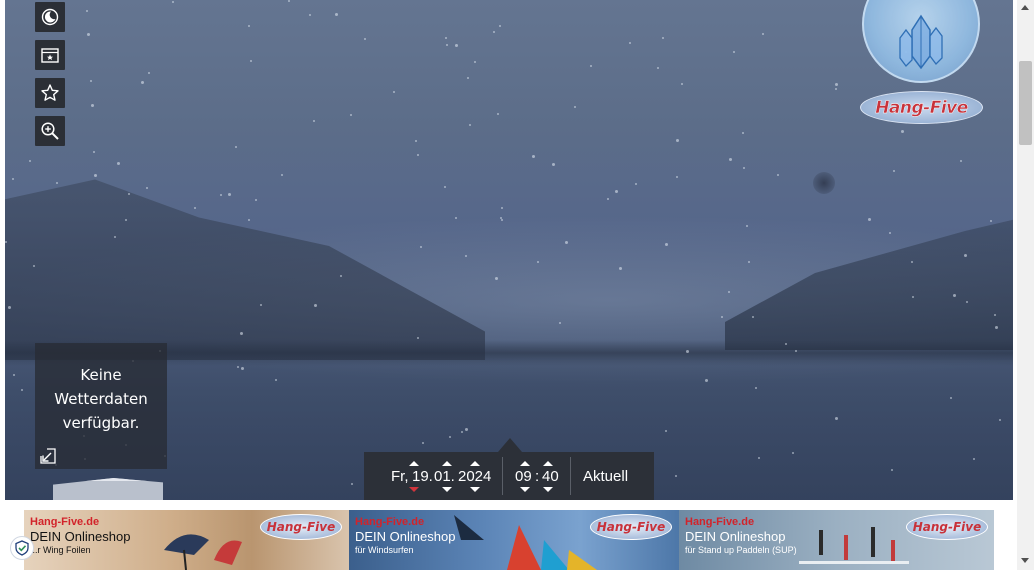 The width and height of the screenshot is (1034, 570). Describe the element at coordinates (414, 489) in the screenshot. I see `day-down-arrow` at that location.